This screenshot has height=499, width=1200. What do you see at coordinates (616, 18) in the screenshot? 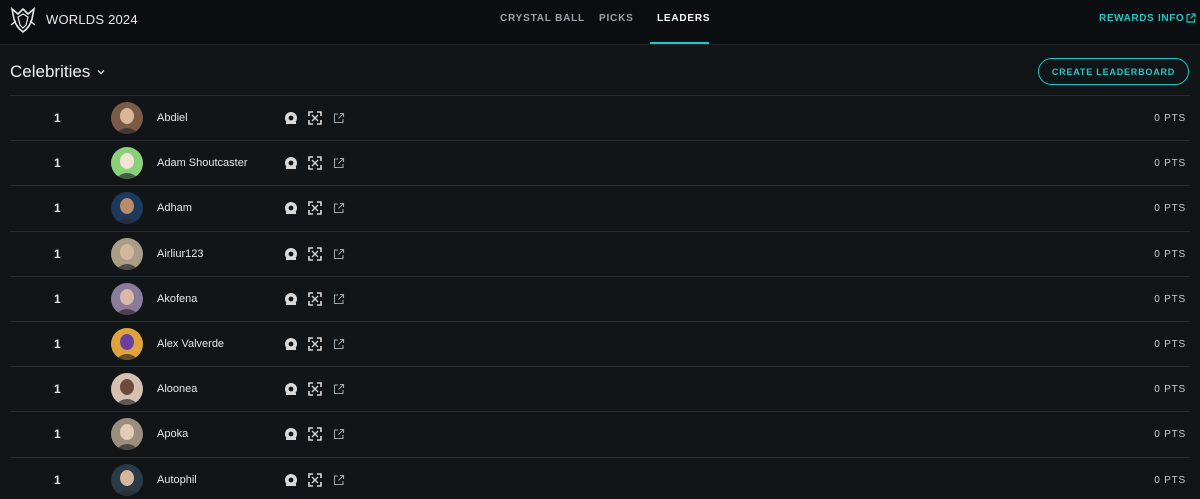
I see `tab-picks: PICKS` at bounding box center [616, 18].